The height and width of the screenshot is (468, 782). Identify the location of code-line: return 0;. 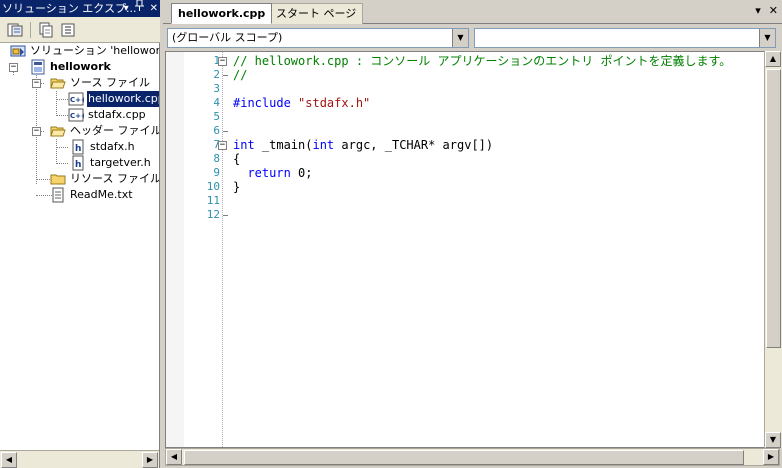
(482, 173).